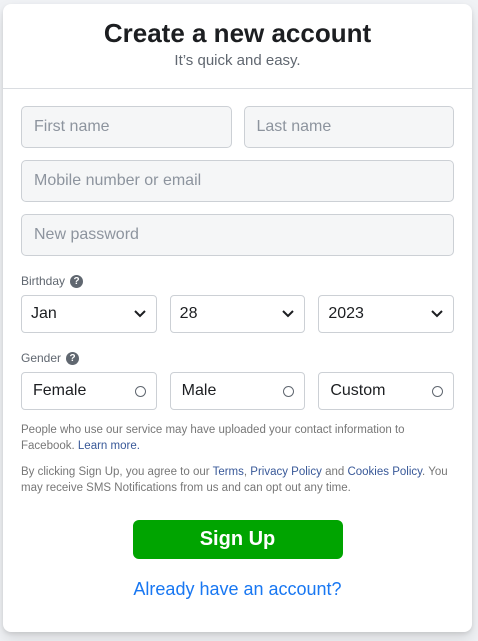 The height and width of the screenshot is (641, 478). Describe the element at coordinates (126, 127) in the screenshot. I see `first-name-input` at that location.